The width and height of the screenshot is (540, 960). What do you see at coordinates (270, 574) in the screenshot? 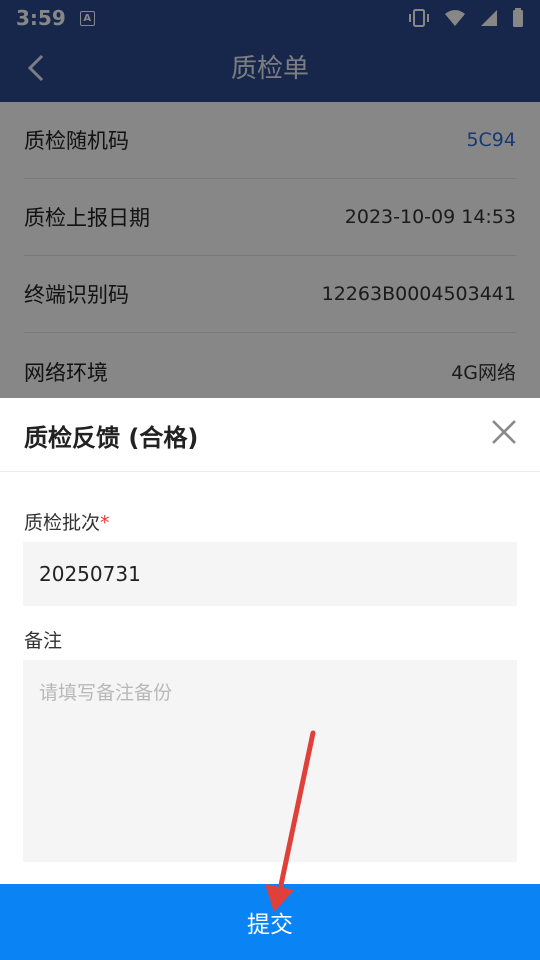
I see `batch-input` at bounding box center [270, 574].